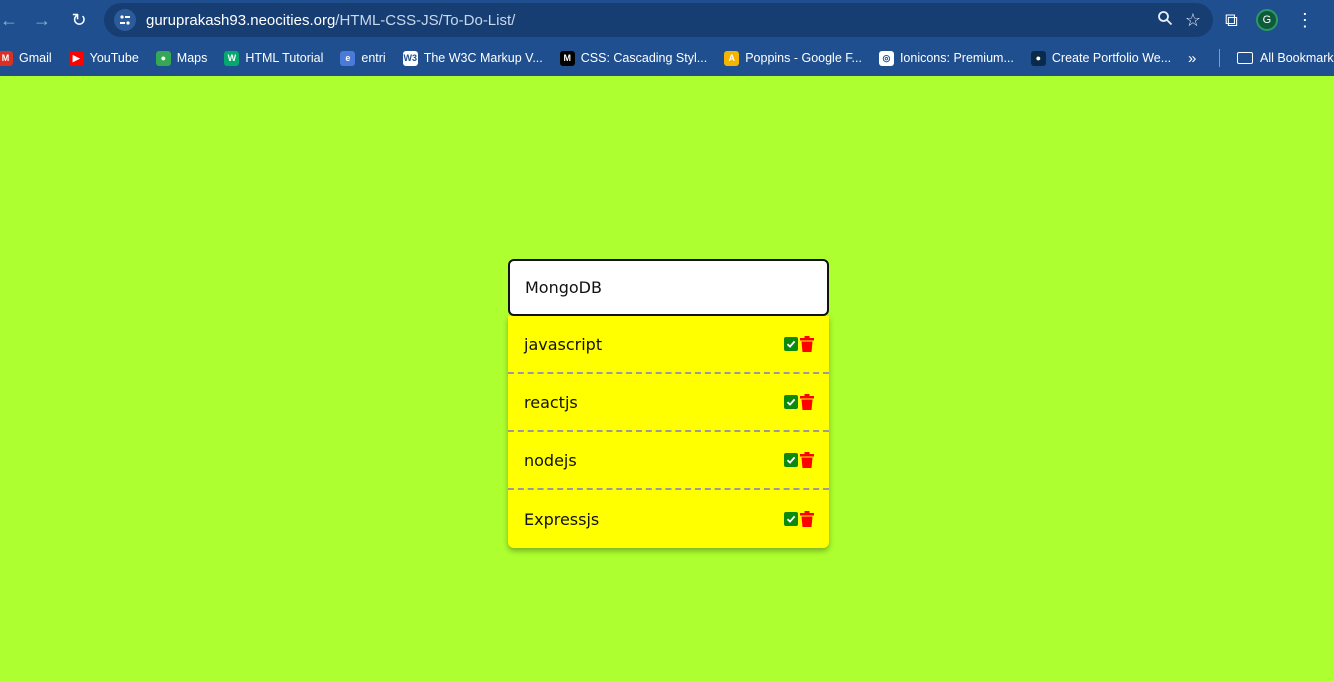 Image resolution: width=1334 pixels, height=681 pixels. I want to click on bookmark-maps: ● Maps, so click(181, 58).